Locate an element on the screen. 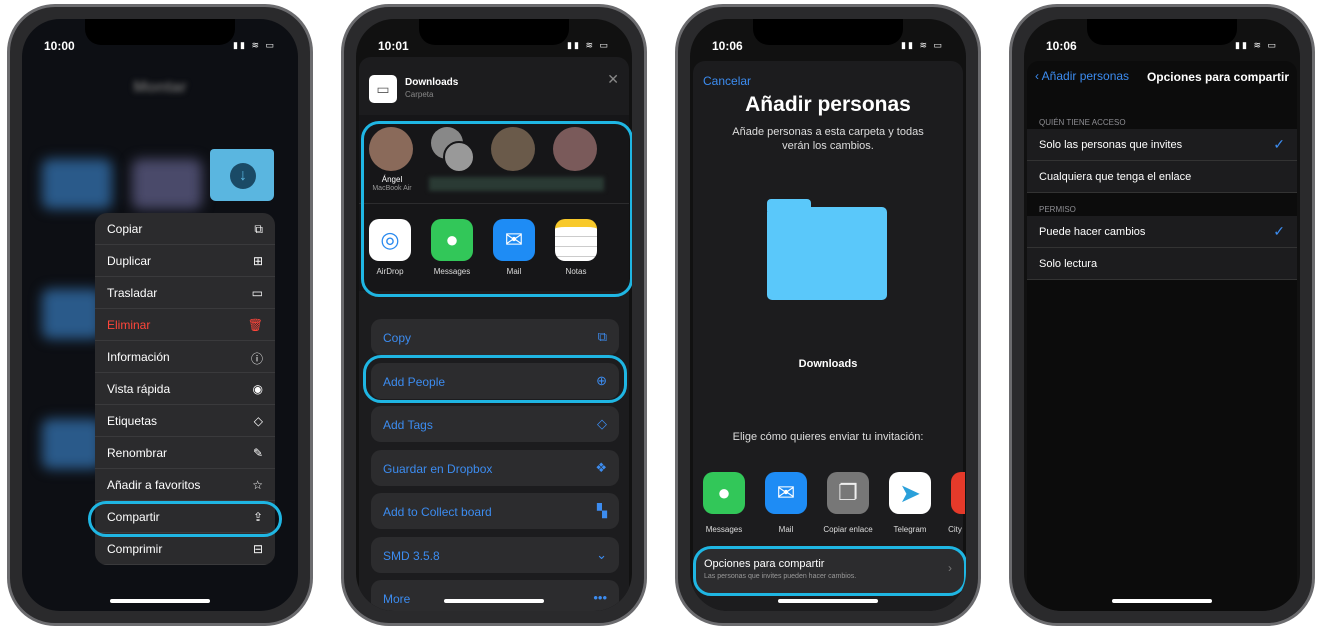 The image size is (1320, 631). action-add-tags: Add Tags ◇ is located at coordinates (495, 424).